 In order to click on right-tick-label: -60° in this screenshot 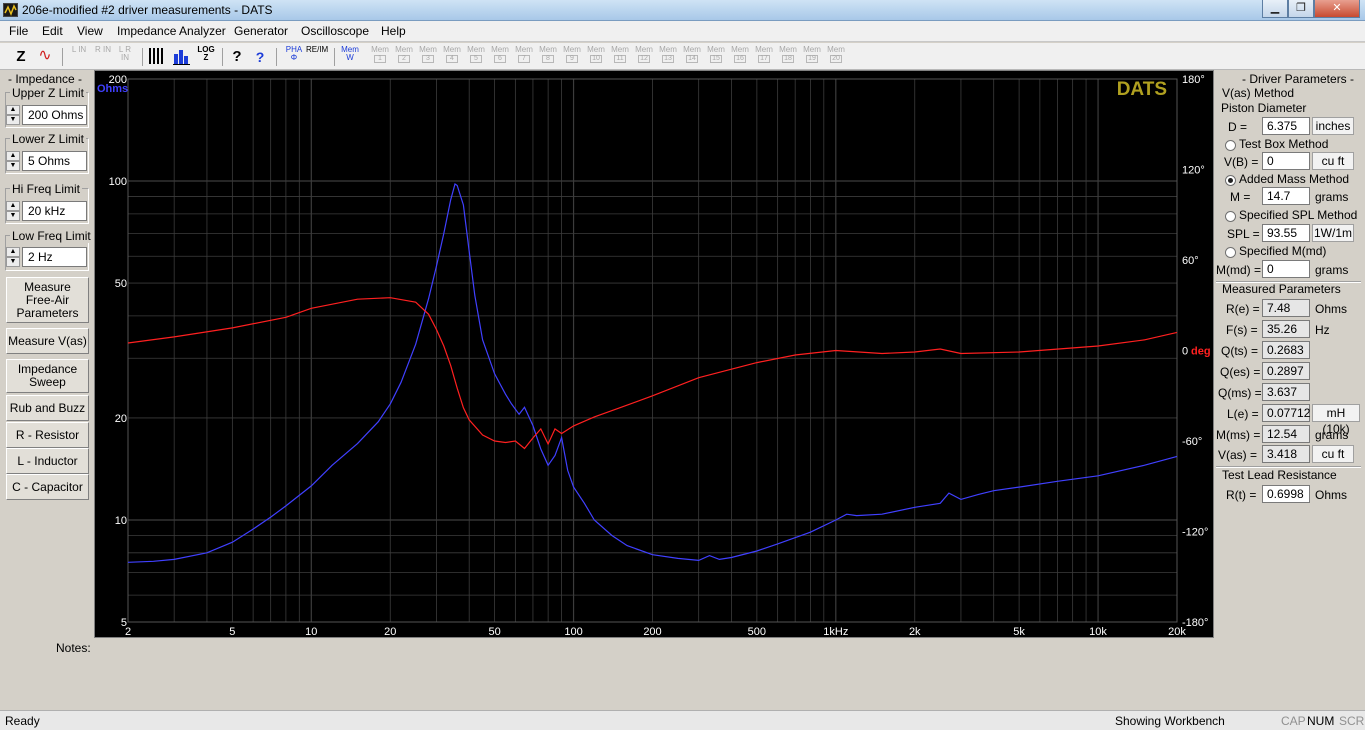, I will do `click(1192, 442)`.